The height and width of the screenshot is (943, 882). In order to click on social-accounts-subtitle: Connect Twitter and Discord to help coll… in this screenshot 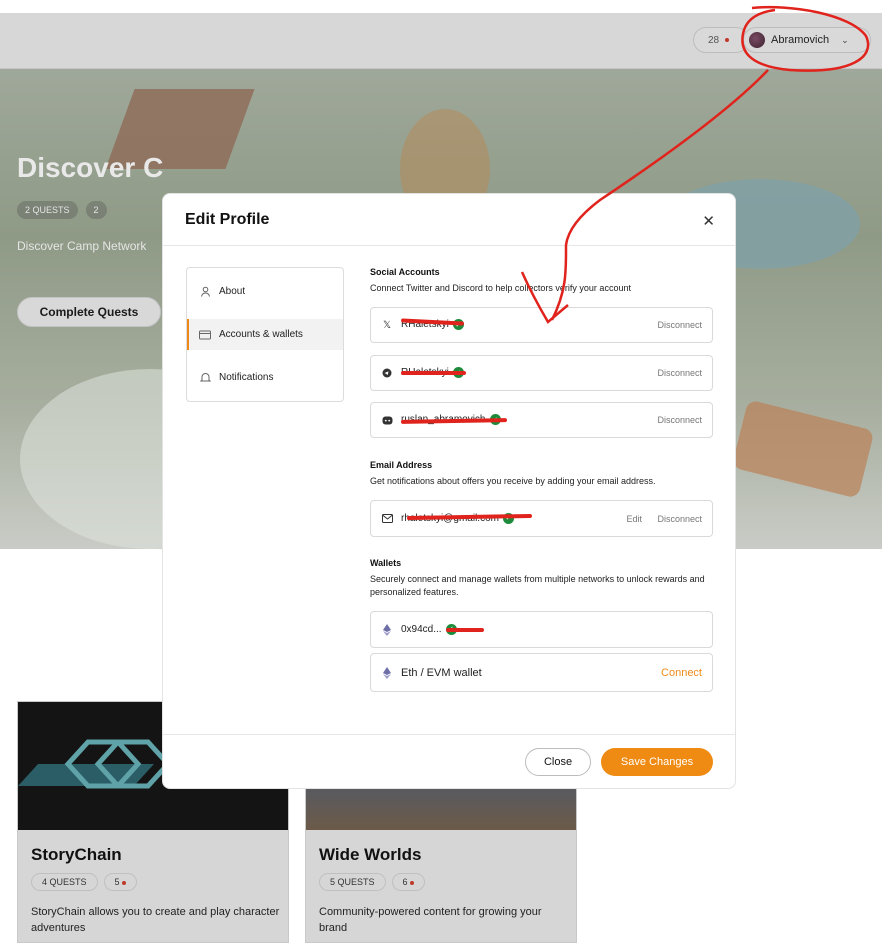, I will do `click(500, 288)`.